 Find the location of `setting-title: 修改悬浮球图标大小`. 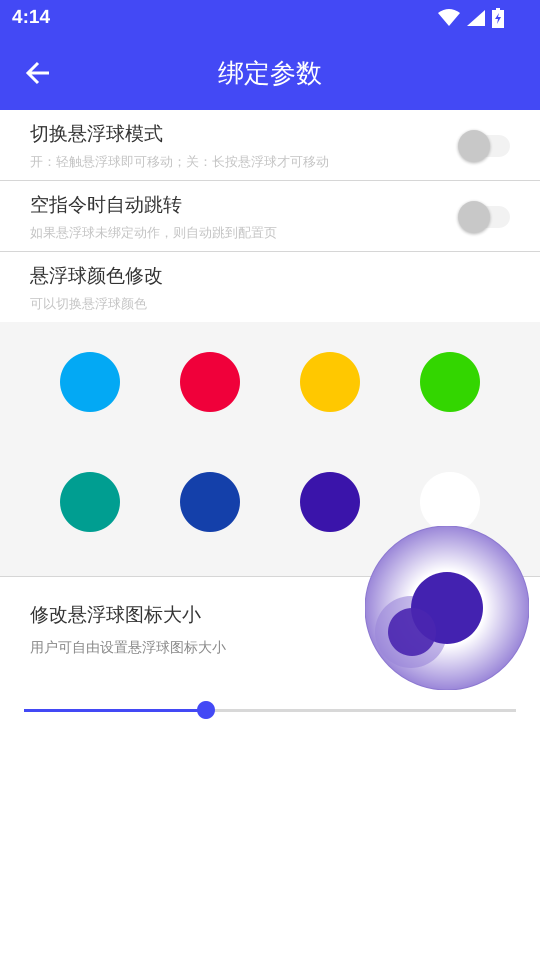

setting-title: 修改悬浮球图标大小 is located at coordinates (116, 615).